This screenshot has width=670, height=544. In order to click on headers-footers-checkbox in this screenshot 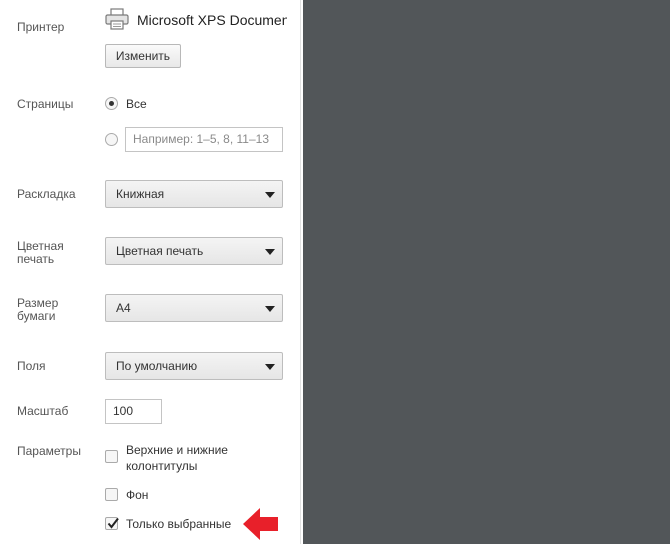, I will do `click(111, 456)`.